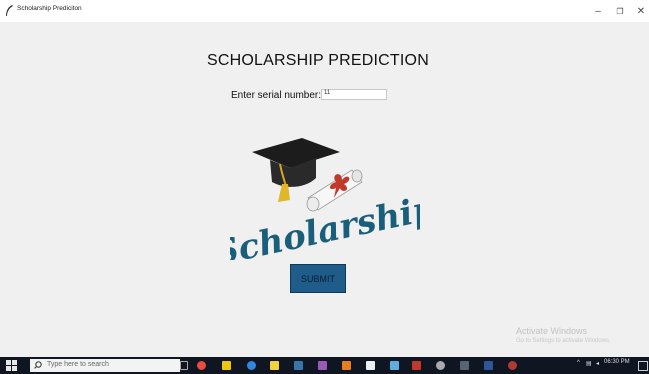 Image resolution: width=649 pixels, height=374 pixels. I want to click on python-icon, so click(298, 365).